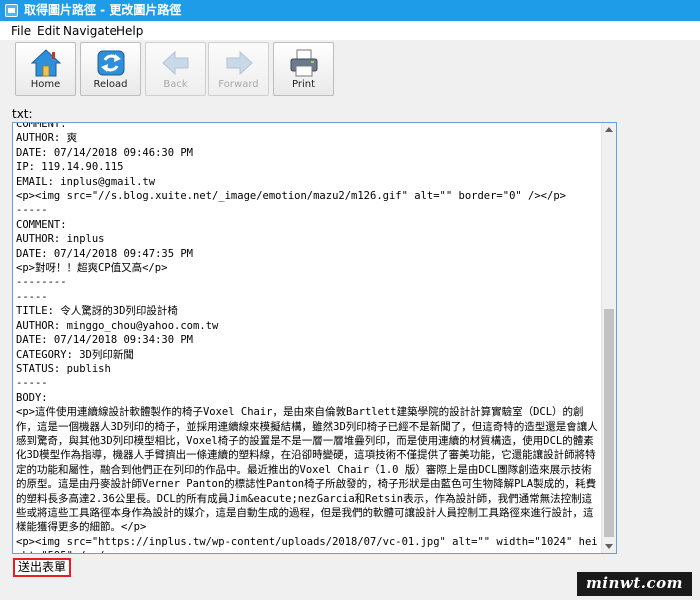 Image resolution: width=700 pixels, height=600 pixels. I want to click on toolbar: Home Reload Back Forward Print, so click(350, 69).